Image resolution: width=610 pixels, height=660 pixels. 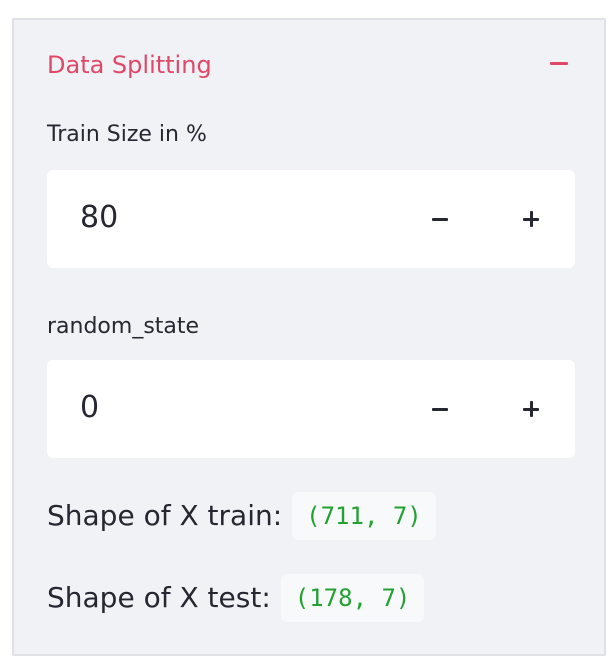 I want to click on train-size-input, so click(x=230, y=218).